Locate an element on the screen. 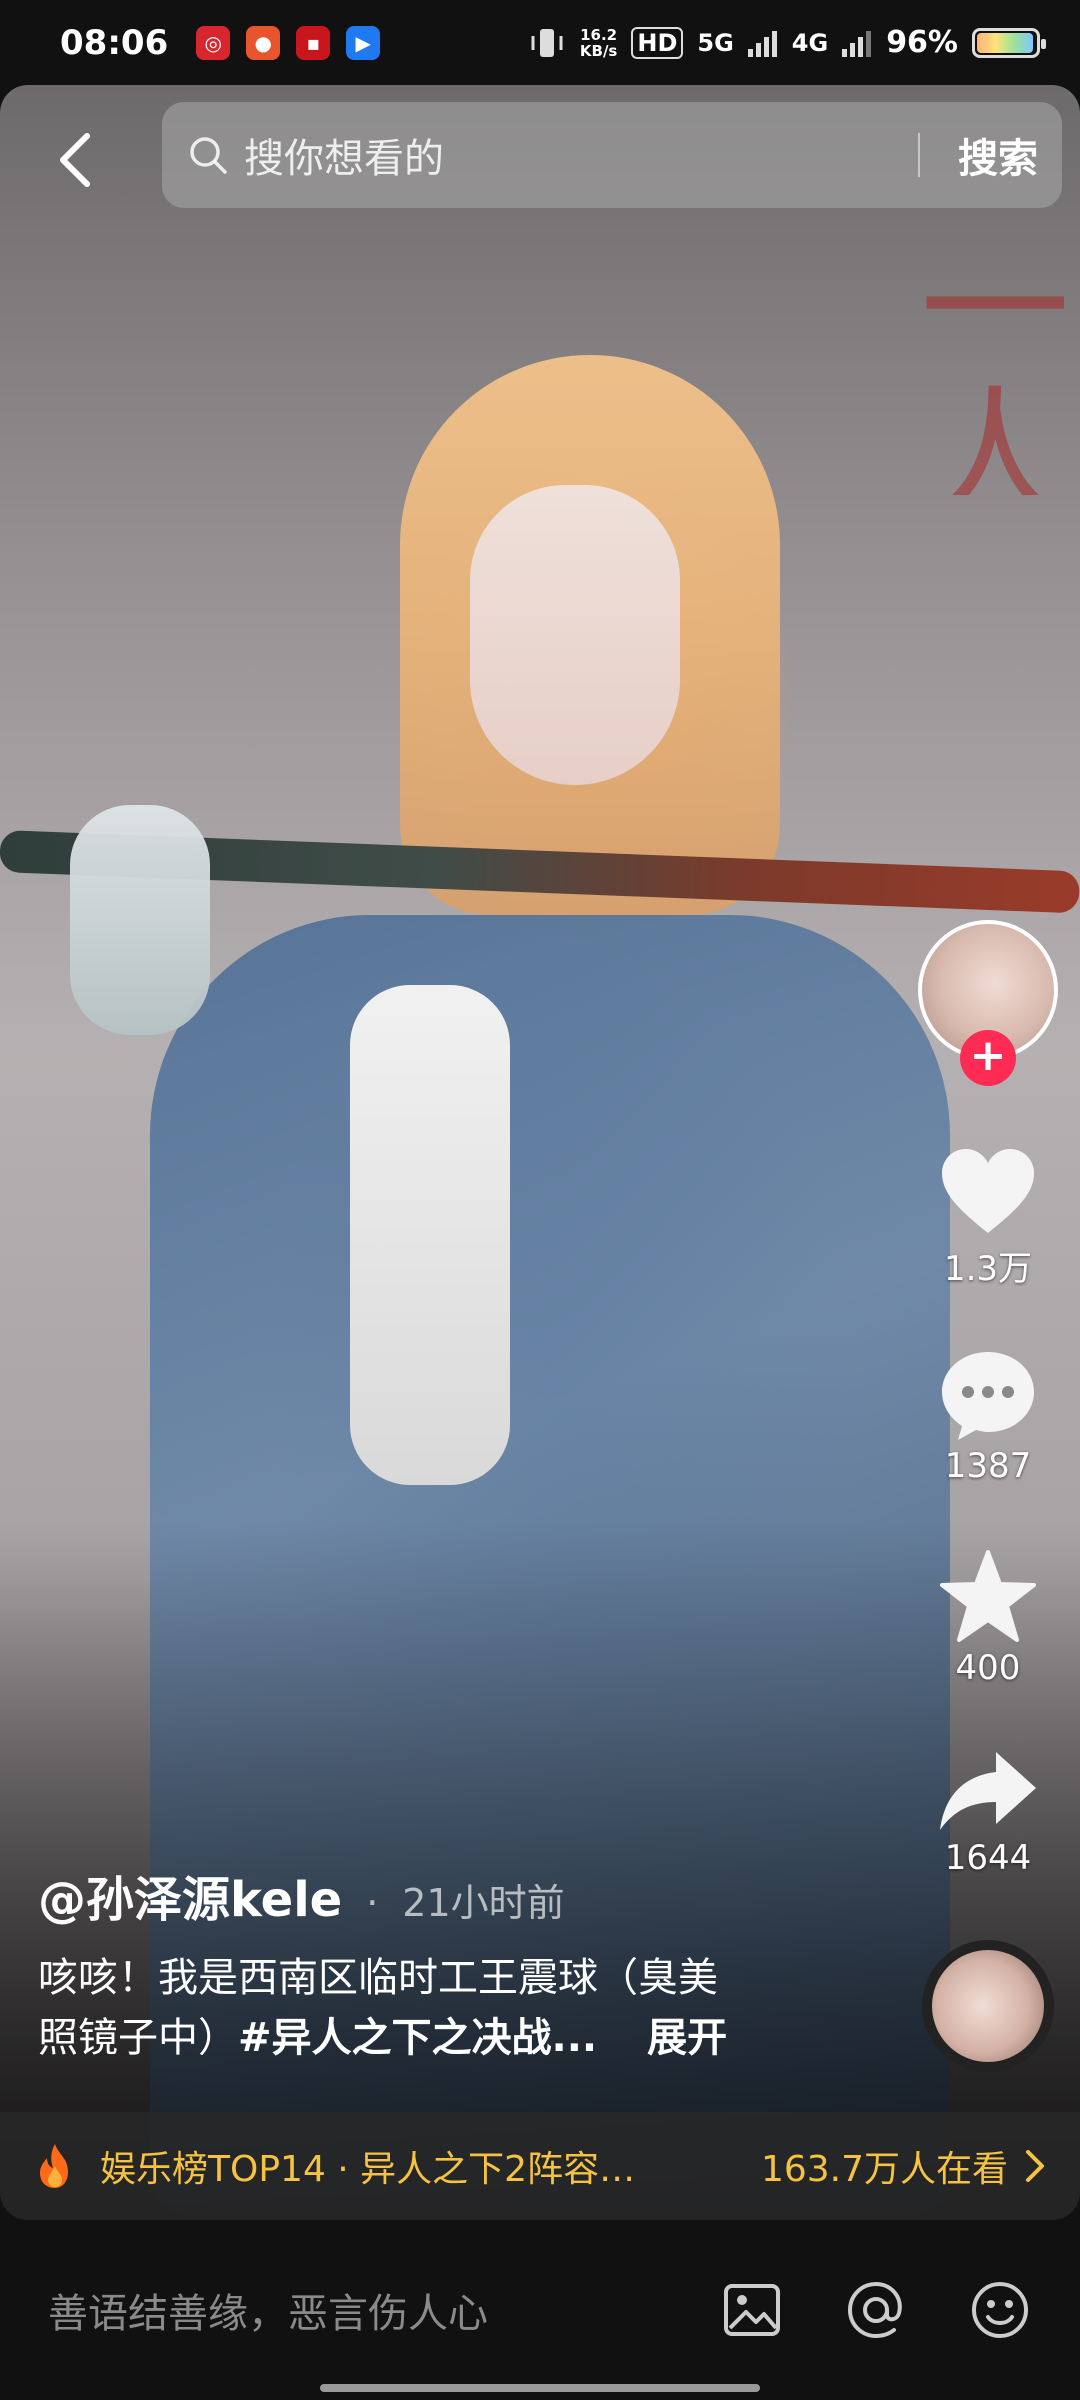 The width and height of the screenshot is (1080, 2400). netease-music-icon: ◎ is located at coordinates (213, 42).